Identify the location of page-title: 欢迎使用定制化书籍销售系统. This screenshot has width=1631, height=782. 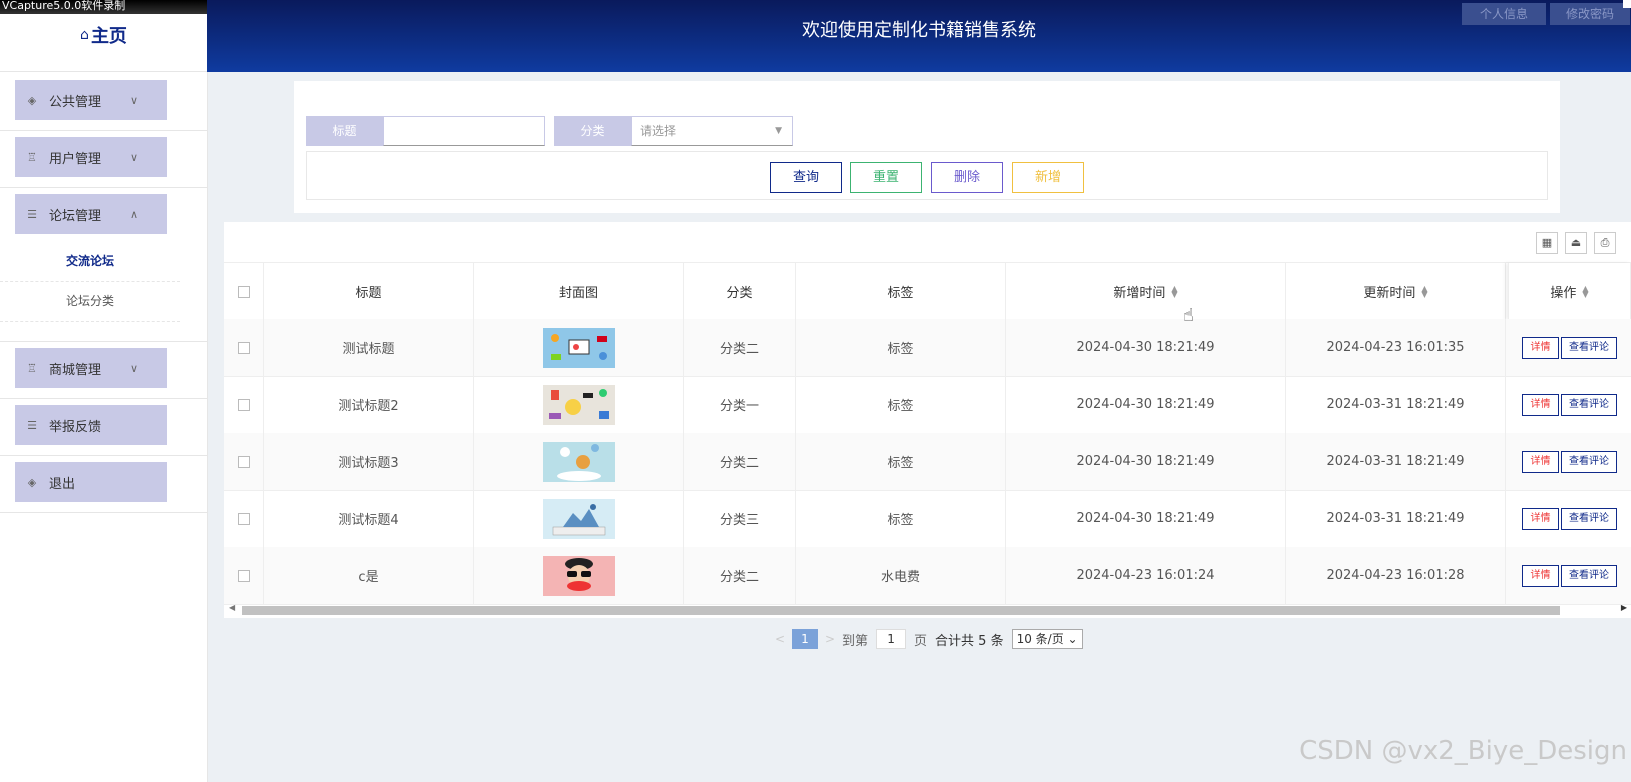
(919, 30).